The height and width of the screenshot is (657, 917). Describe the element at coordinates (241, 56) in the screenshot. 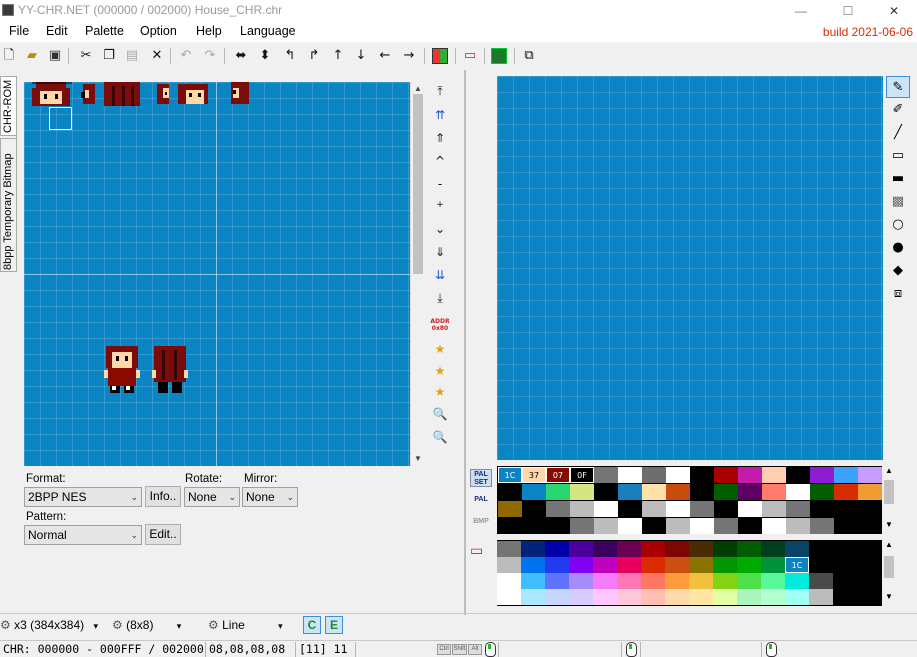

I see `flip-horizontal-icon: ⬌` at that location.